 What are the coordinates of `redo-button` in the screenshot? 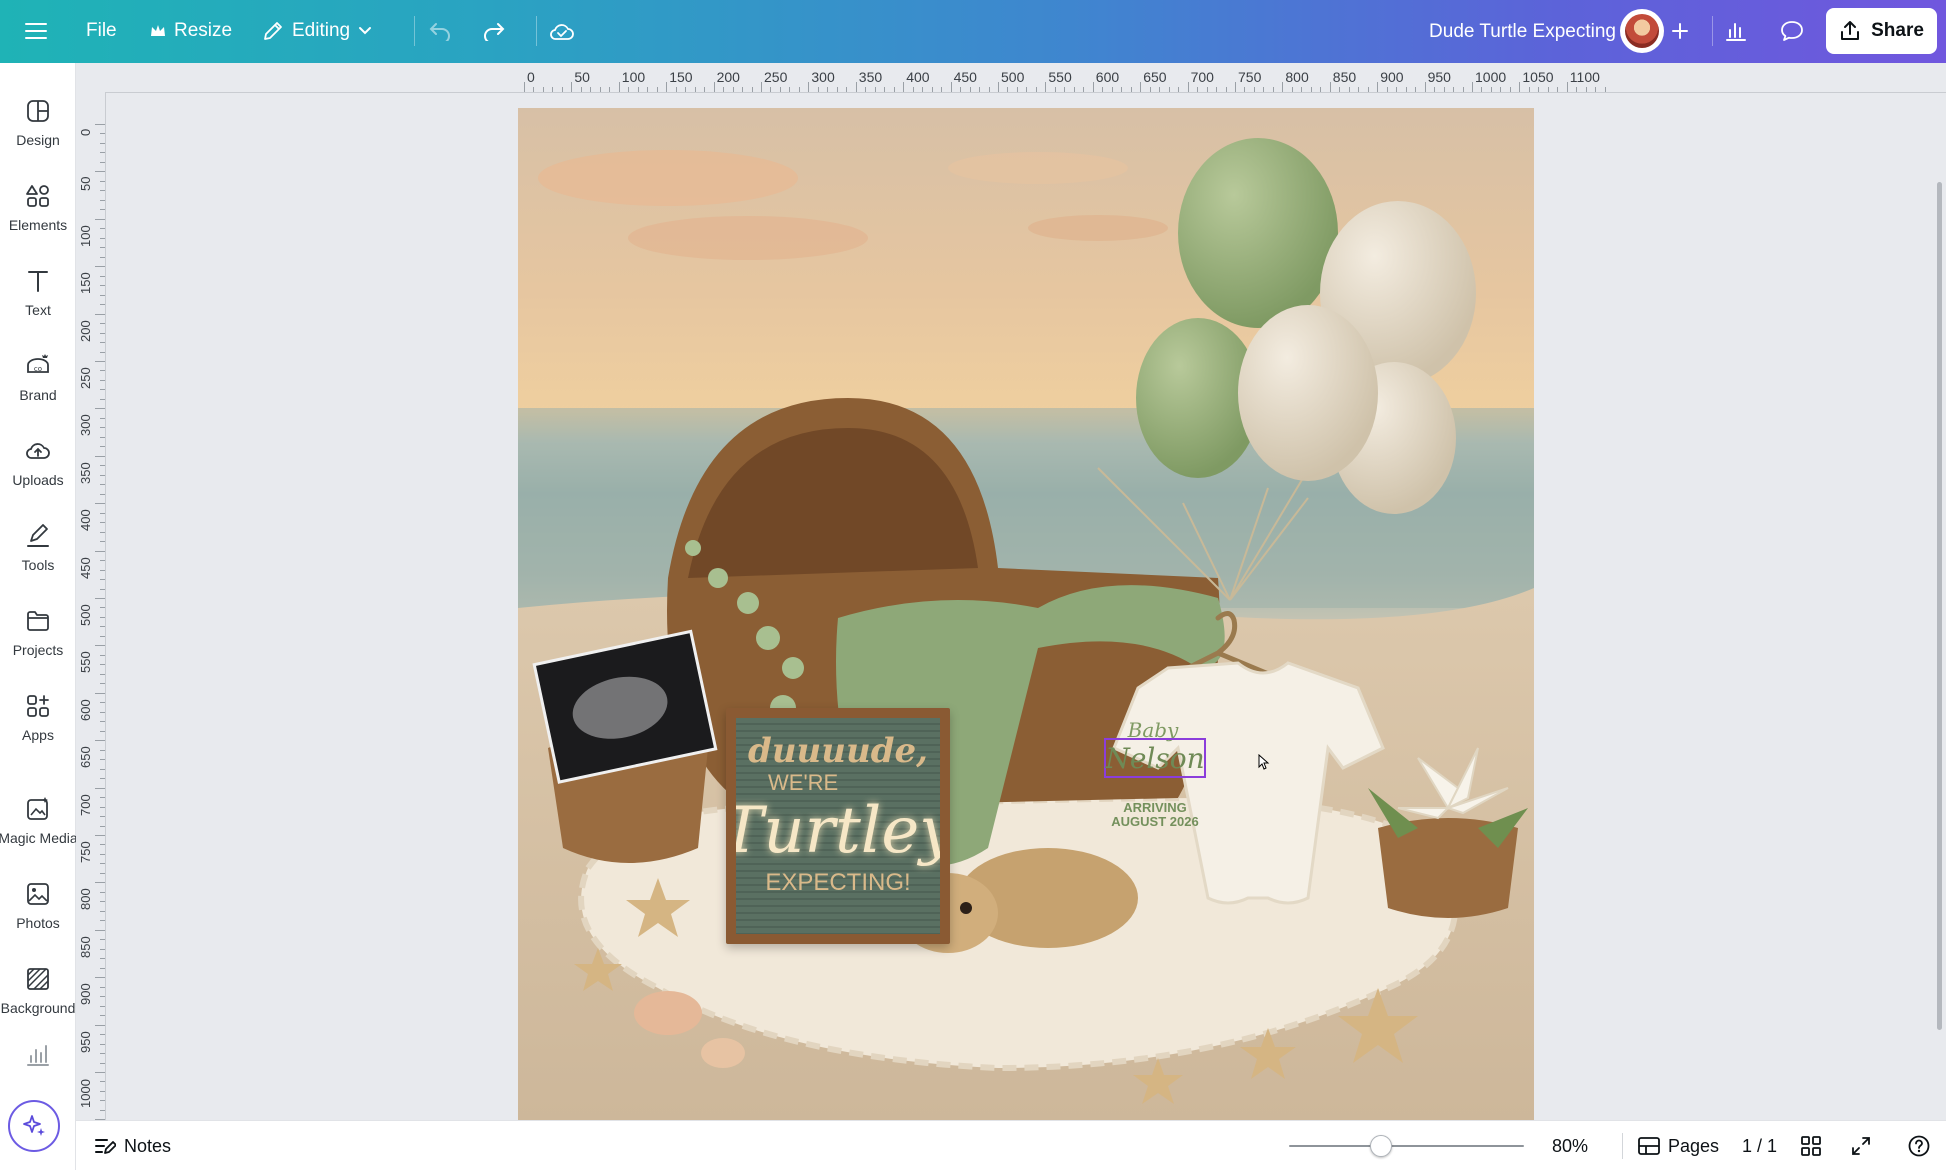 It's located at (494, 31).